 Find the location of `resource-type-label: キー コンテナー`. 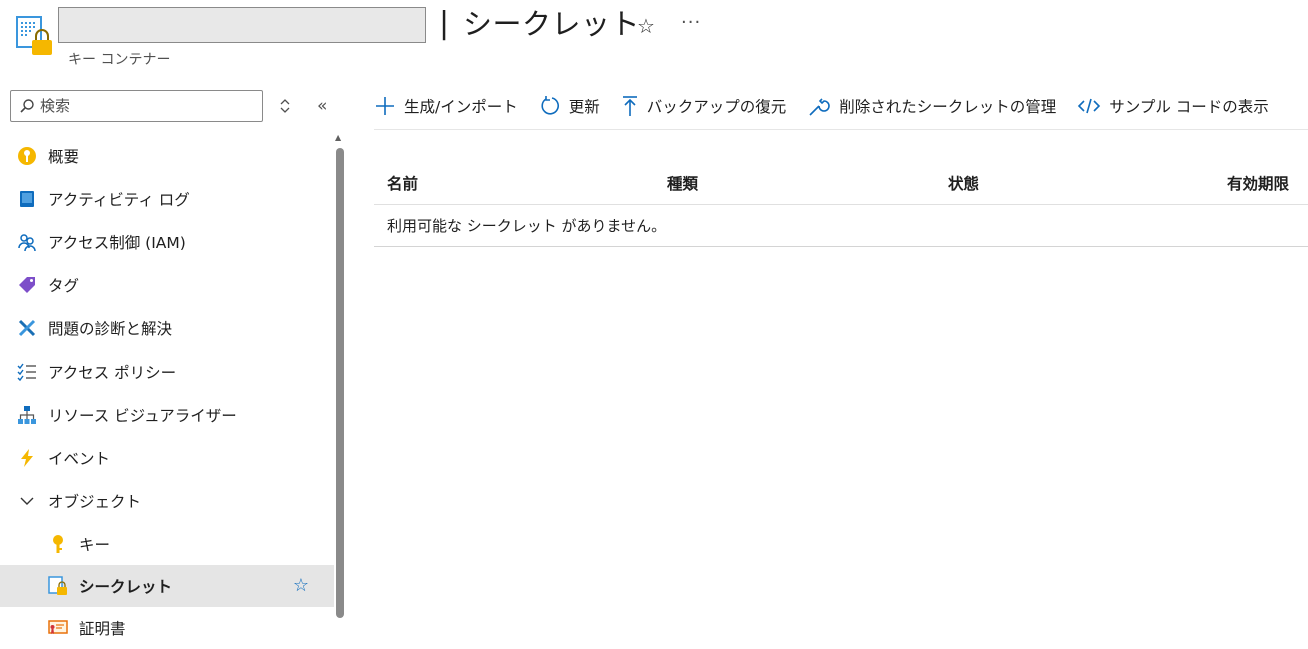

resource-type-label: キー コンテナー is located at coordinates (119, 60).